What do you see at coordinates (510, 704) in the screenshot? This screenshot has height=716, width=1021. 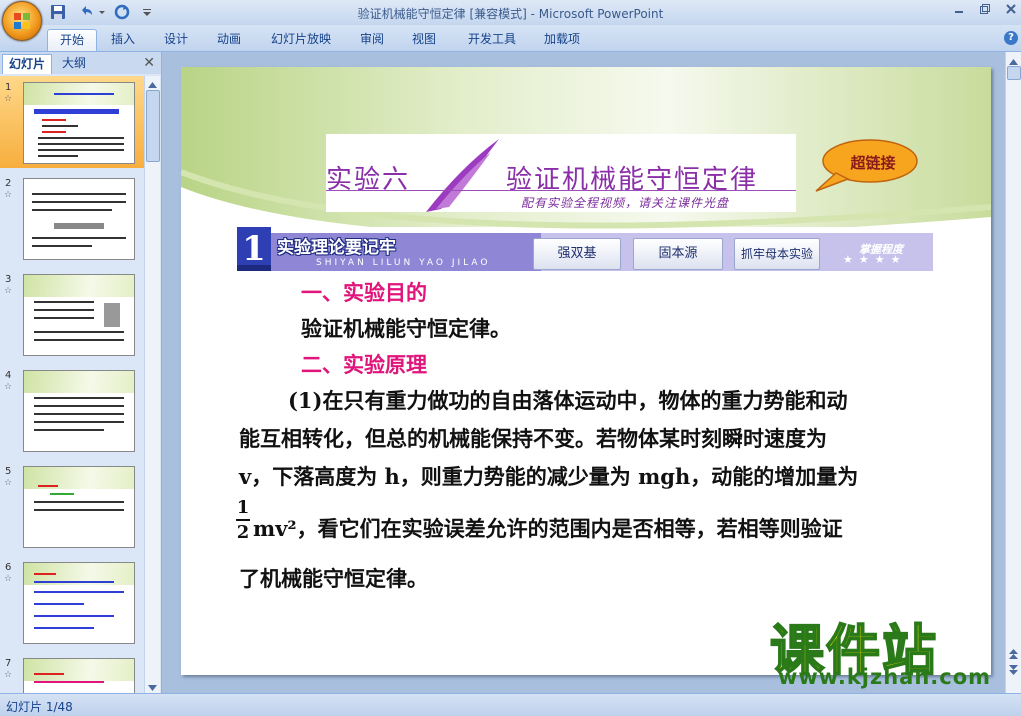 I see `status-bar: 幻灯片 1/48` at bounding box center [510, 704].